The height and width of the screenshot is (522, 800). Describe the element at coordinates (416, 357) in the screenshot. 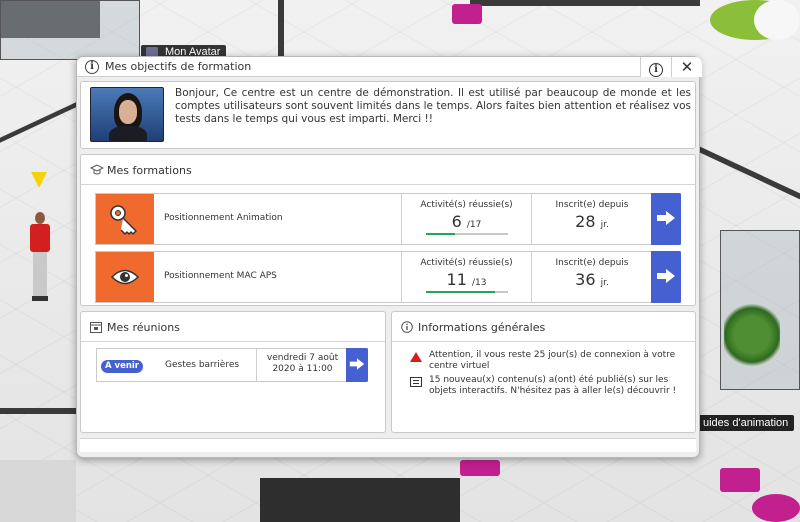

I see `warning-icon` at that location.